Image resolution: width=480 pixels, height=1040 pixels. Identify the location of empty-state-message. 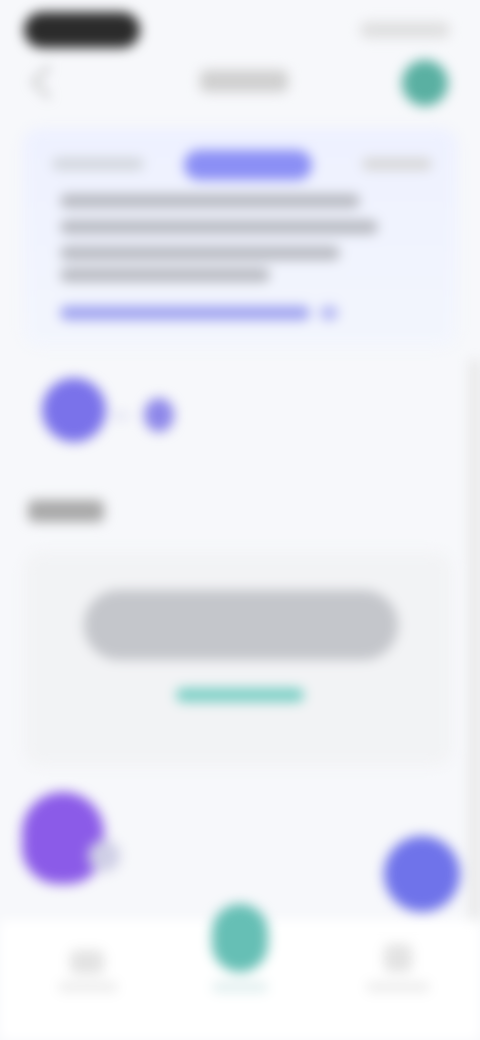
(241, 625).